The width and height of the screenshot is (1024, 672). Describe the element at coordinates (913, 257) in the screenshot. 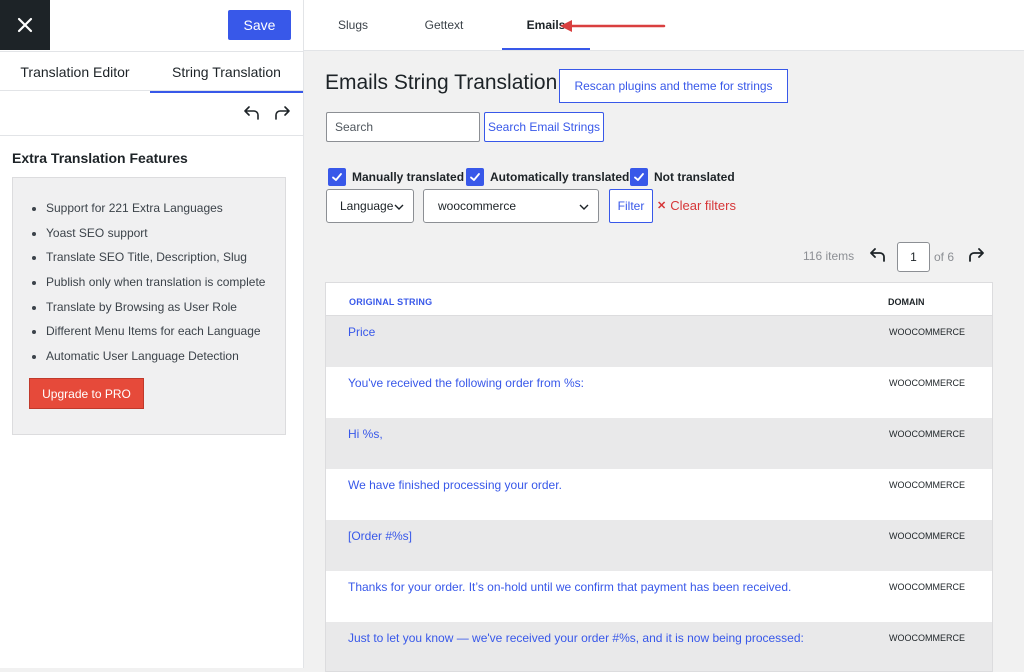

I see `page-number-input` at that location.